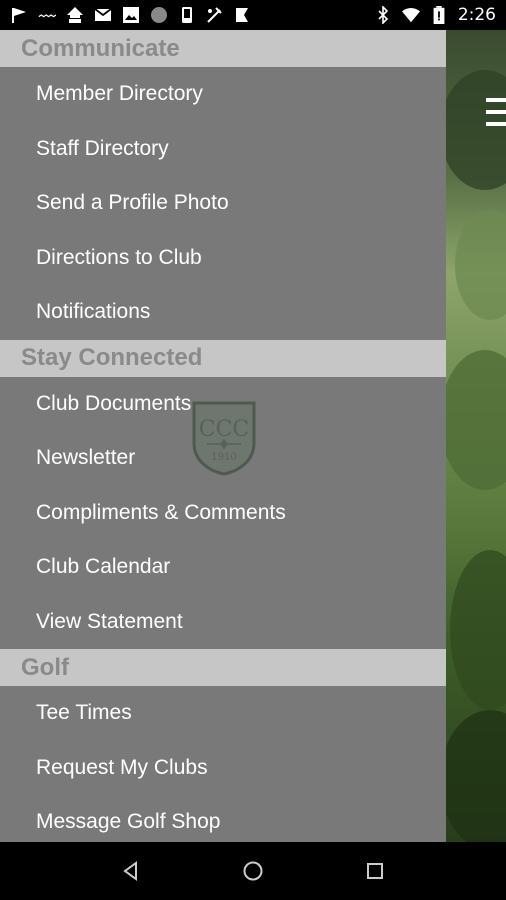 This screenshot has width=506, height=900. What do you see at coordinates (159, 15) in the screenshot?
I see `circle-icon` at bounding box center [159, 15].